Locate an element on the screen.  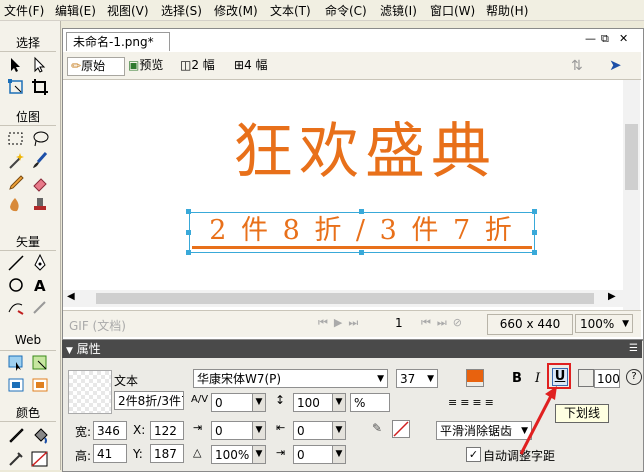
ellipse-tool-icon is located at coordinates (16, 285).